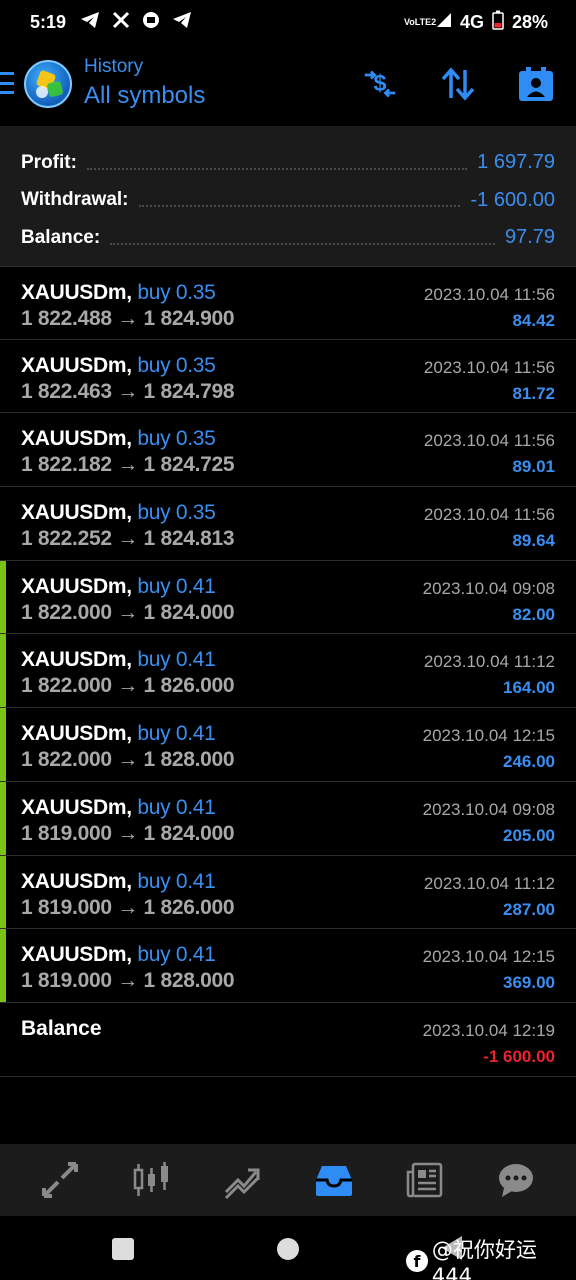 The height and width of the screenshot is (1280, 576). What do you see at coordinates (90, 22) in the screenshot?
I see `telegram-icon` at bounding box center [90, 22].